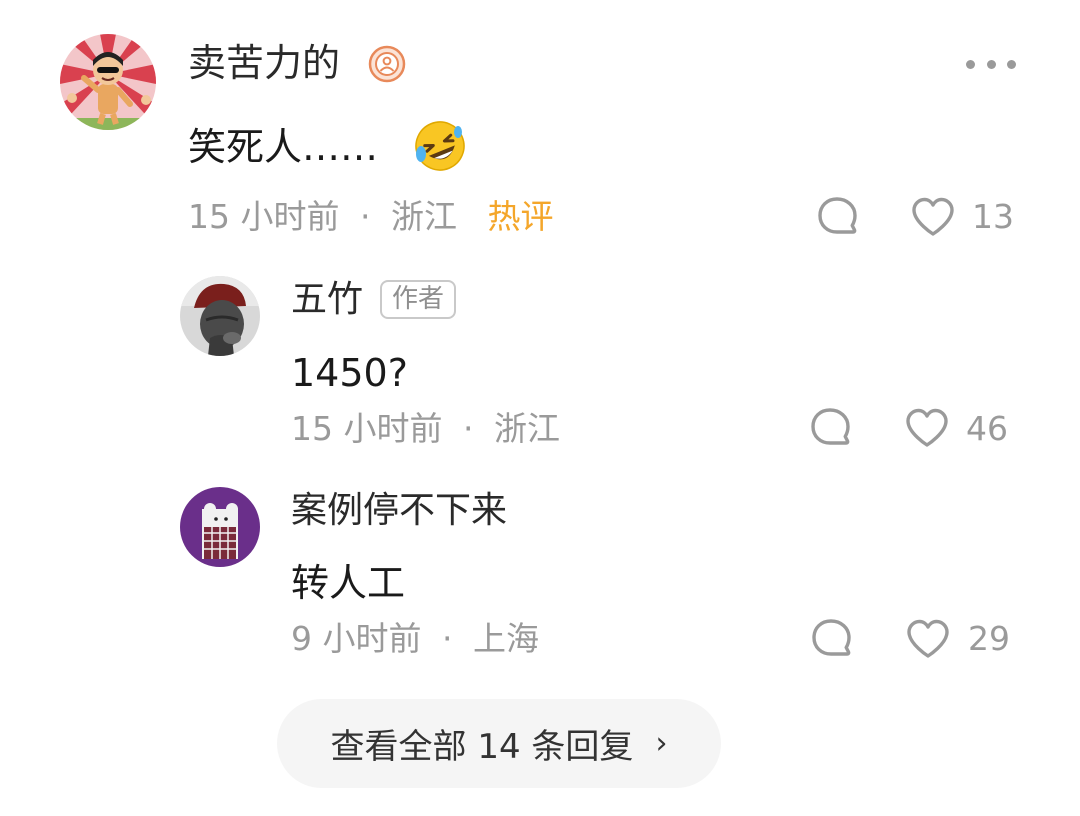  Describe the element at coordinates (264, 63) in the screenshot. I see `comment-username: 卖苦力的` at that location.